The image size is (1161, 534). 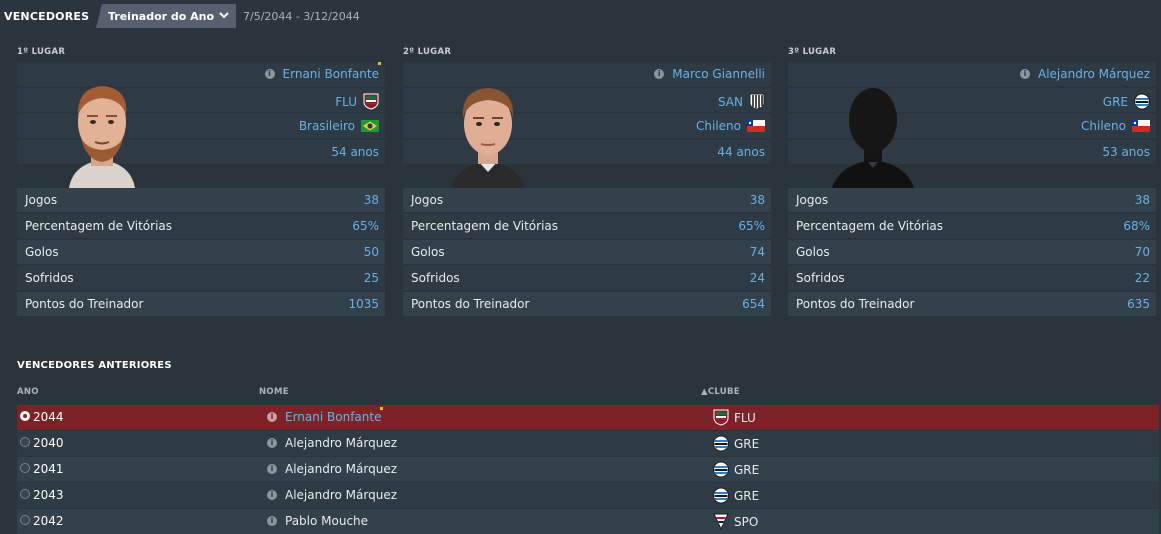 What do you see at coordinates (47, 16) in the screenshot?
I see `page-title: VENCEDORES` at bounding box center [47, 16].